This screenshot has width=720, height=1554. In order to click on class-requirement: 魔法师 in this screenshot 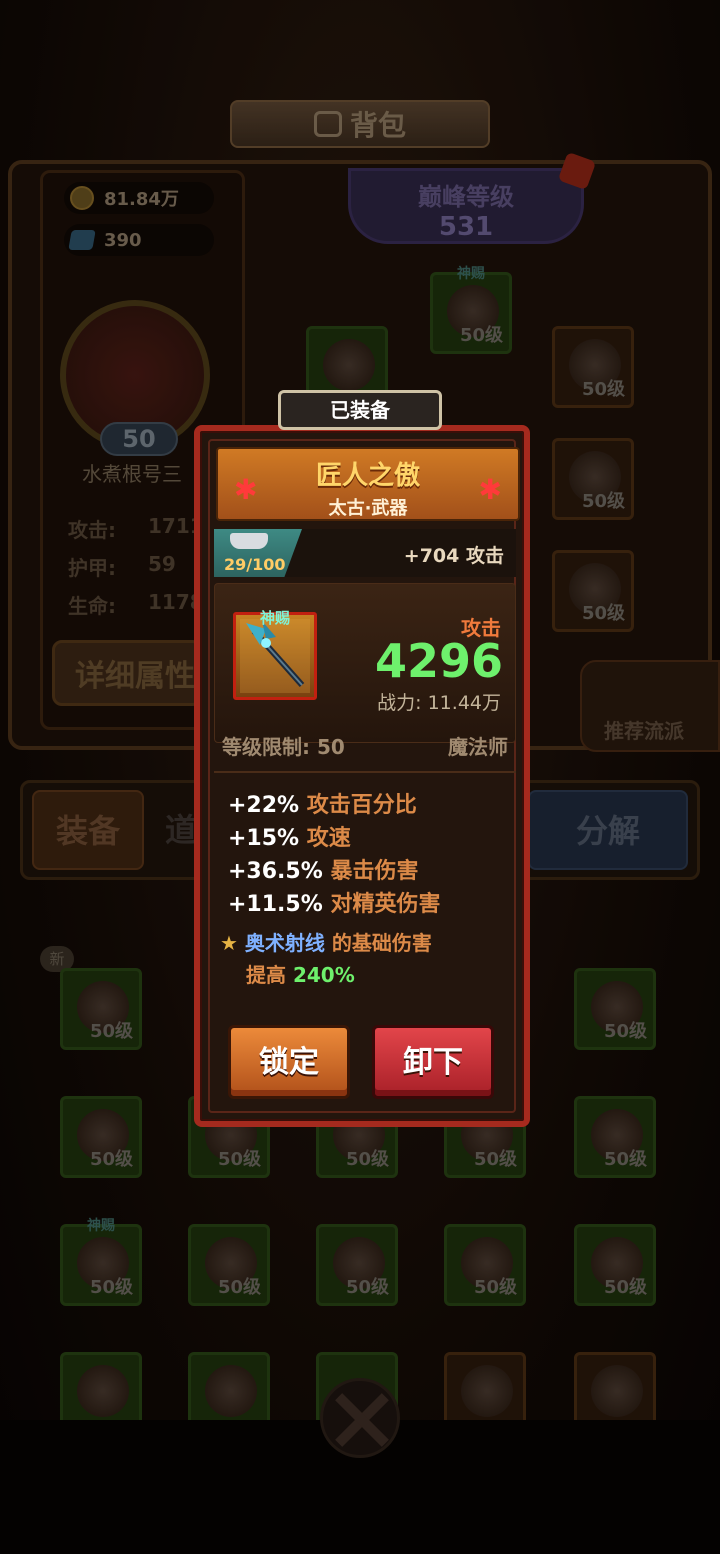, I will do `click(478, 747)`.